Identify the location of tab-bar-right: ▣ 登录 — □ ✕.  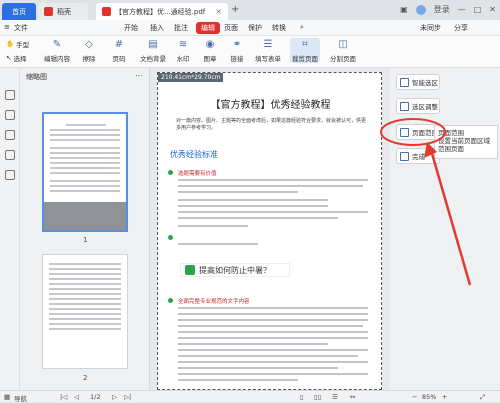
(448, 9).